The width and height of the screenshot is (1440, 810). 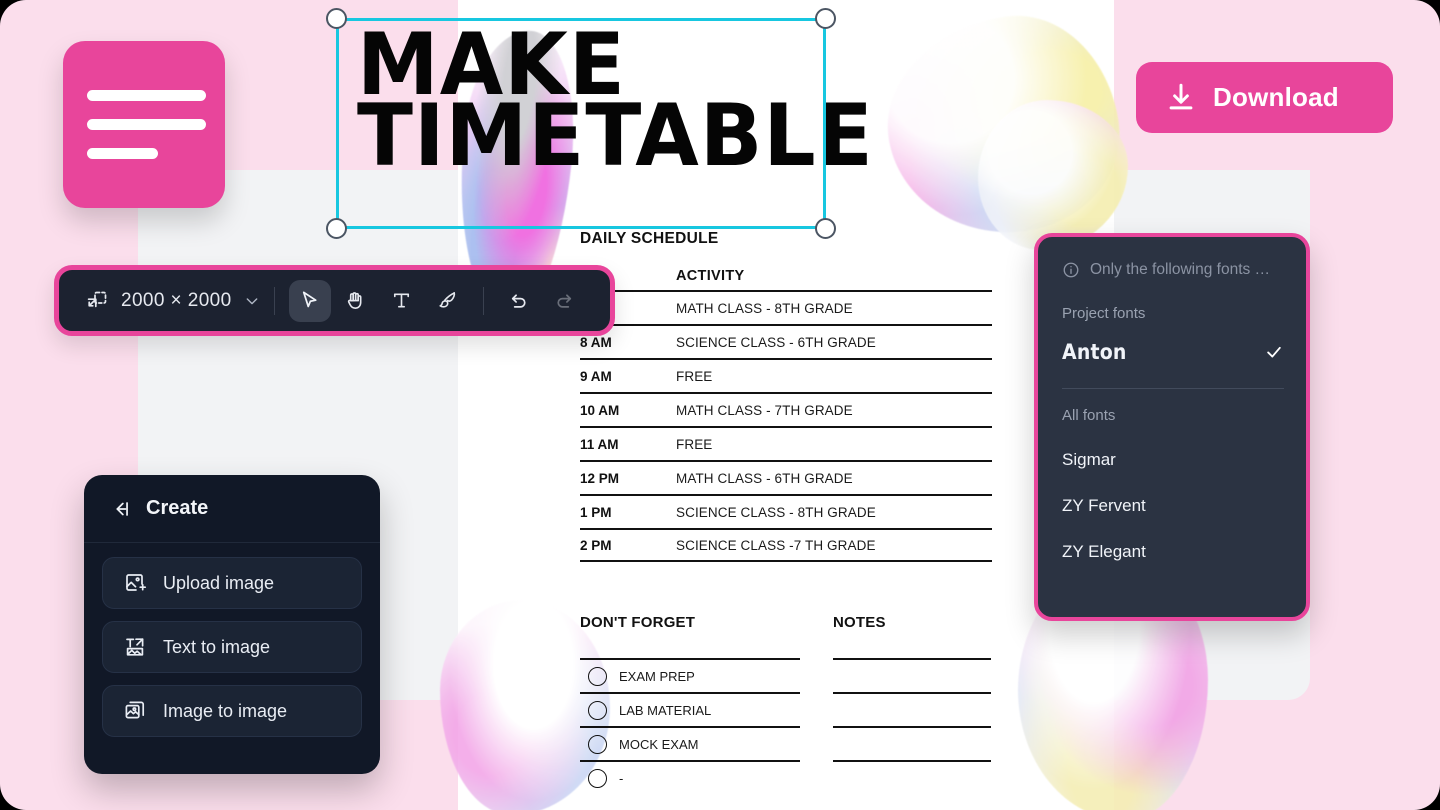 What do you see at coordinates (1274, 352) in the screenshot?
I see `check-icon` at bounding box center [1274, 352].